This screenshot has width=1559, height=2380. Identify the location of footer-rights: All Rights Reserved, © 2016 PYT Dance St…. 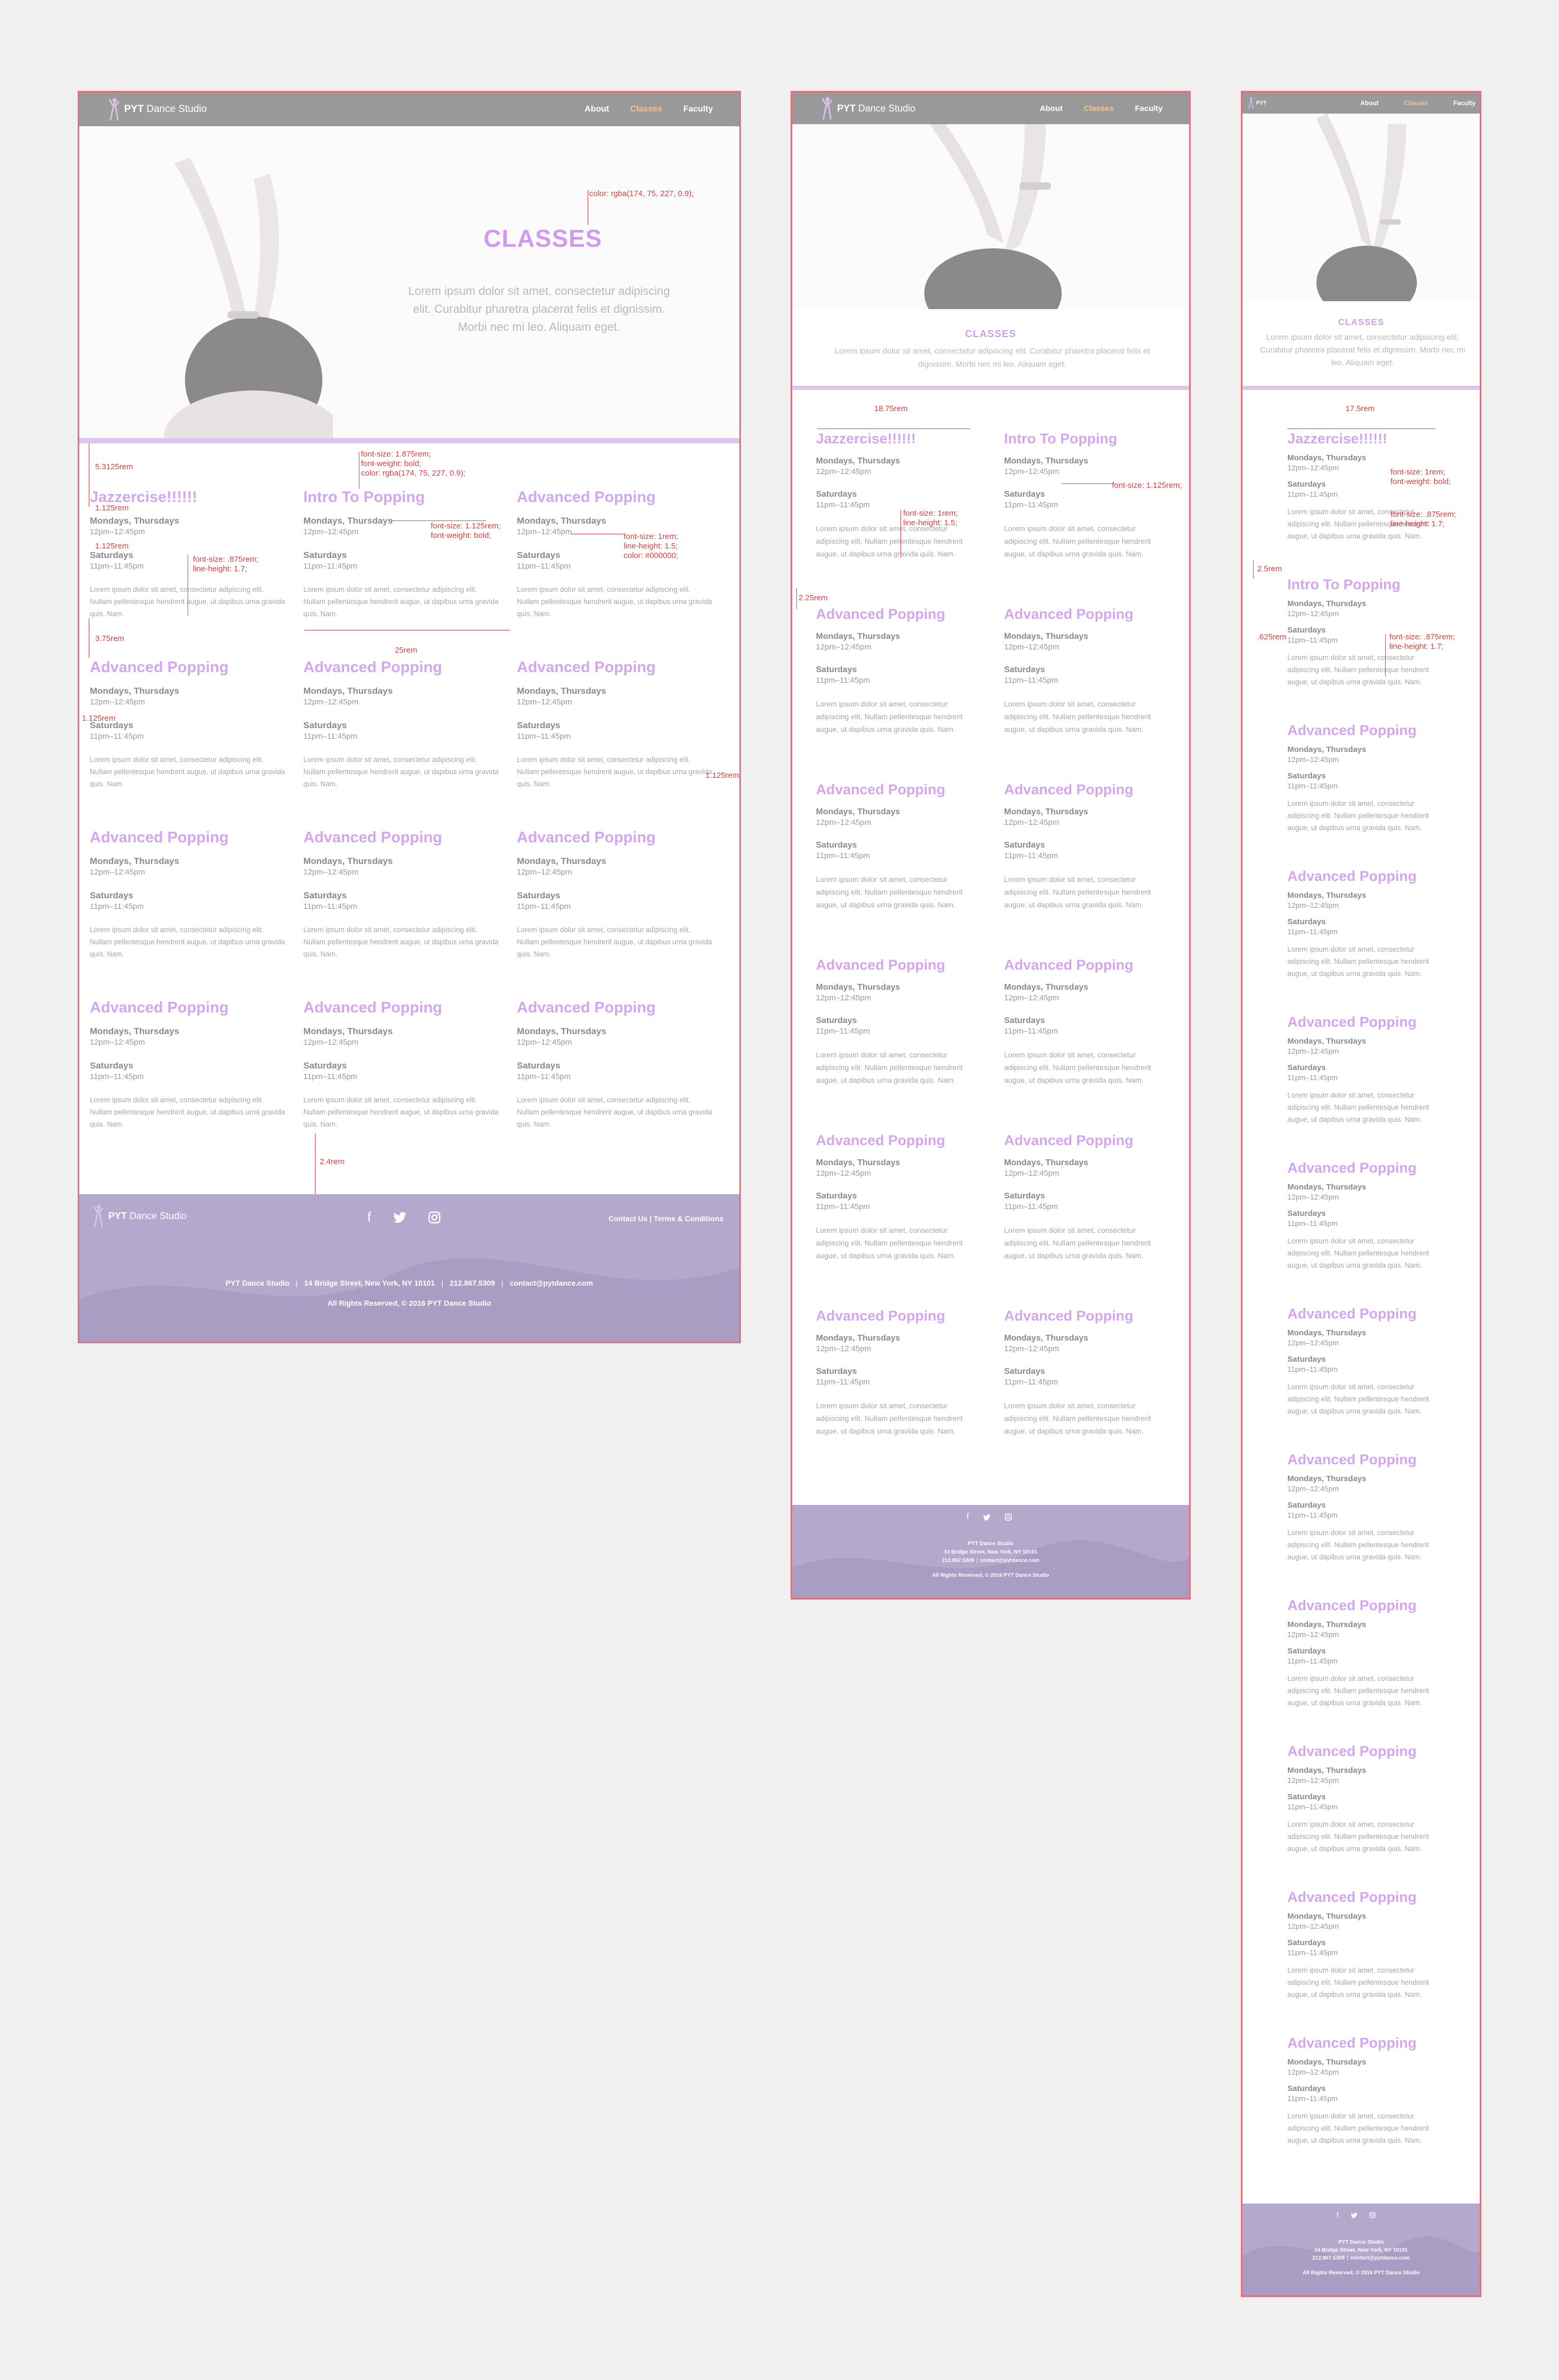
(409, 1303).